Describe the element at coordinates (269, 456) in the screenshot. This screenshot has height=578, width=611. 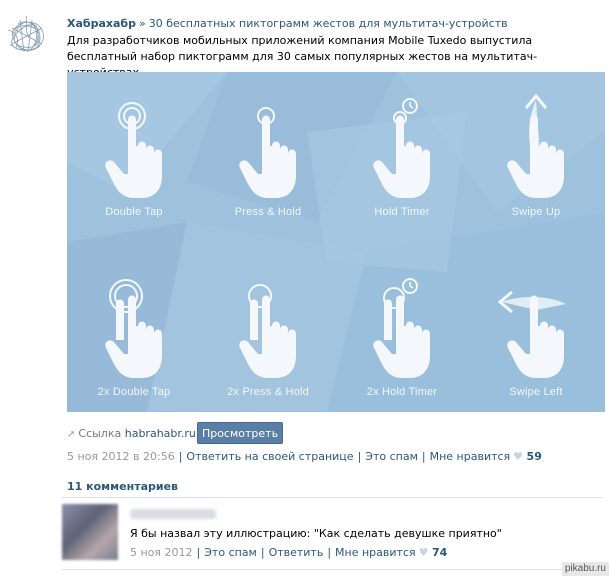
I see `reply-on-page-link: Ответить на своей странице` at that location.